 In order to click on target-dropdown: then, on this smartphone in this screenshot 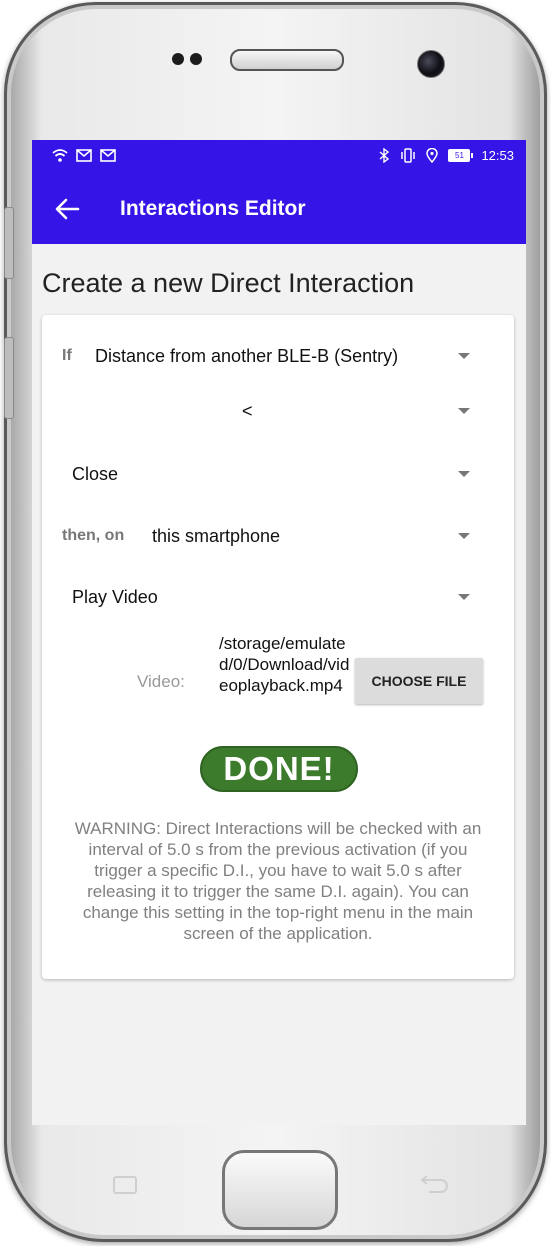, I will do `click(278, 537)`.